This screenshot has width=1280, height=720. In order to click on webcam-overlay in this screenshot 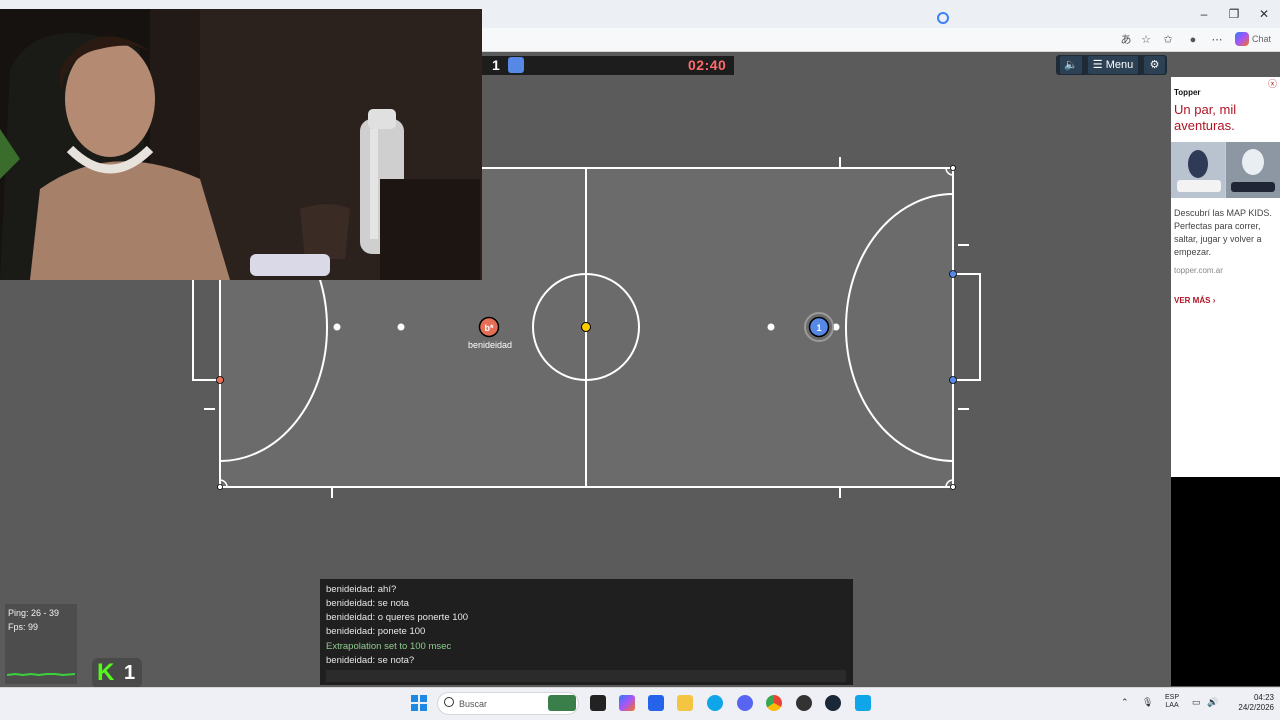, I will do `click(241, 144)`.